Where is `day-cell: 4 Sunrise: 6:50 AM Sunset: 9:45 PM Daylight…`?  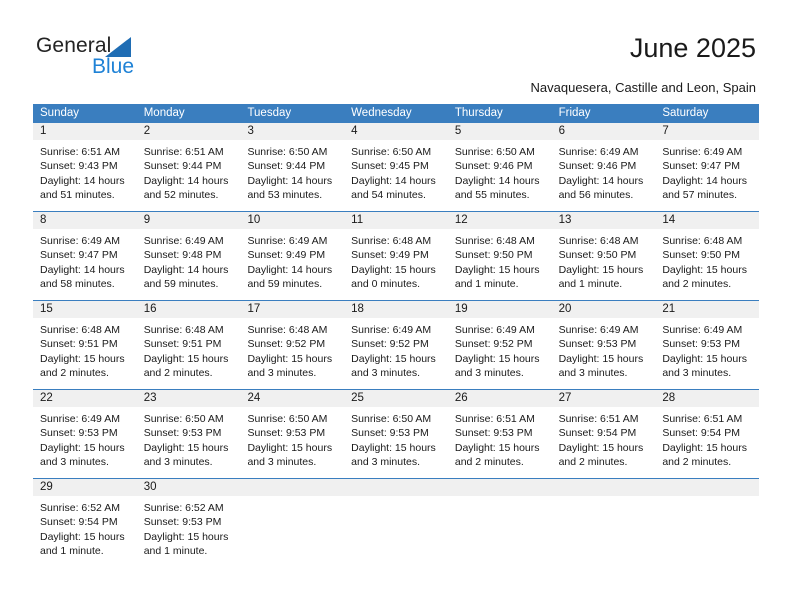 day-cell: 4 Sunrise: 6:50 AM Sunset: 9:45 PM Daylight… is located at coordinates (396, 167).